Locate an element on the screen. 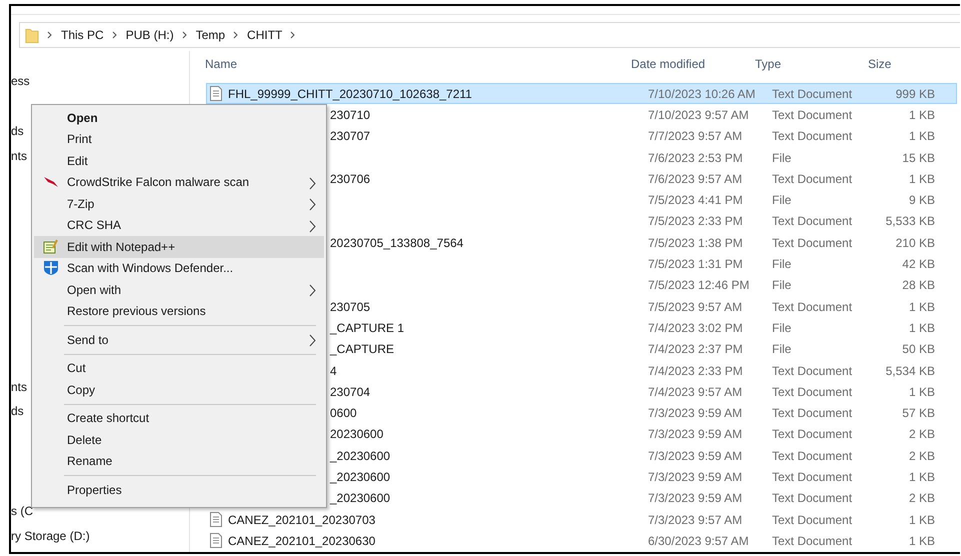 This screenshot has width=961, height=556. size-cell-text: 15 KB is located at coordinates (918, 157).